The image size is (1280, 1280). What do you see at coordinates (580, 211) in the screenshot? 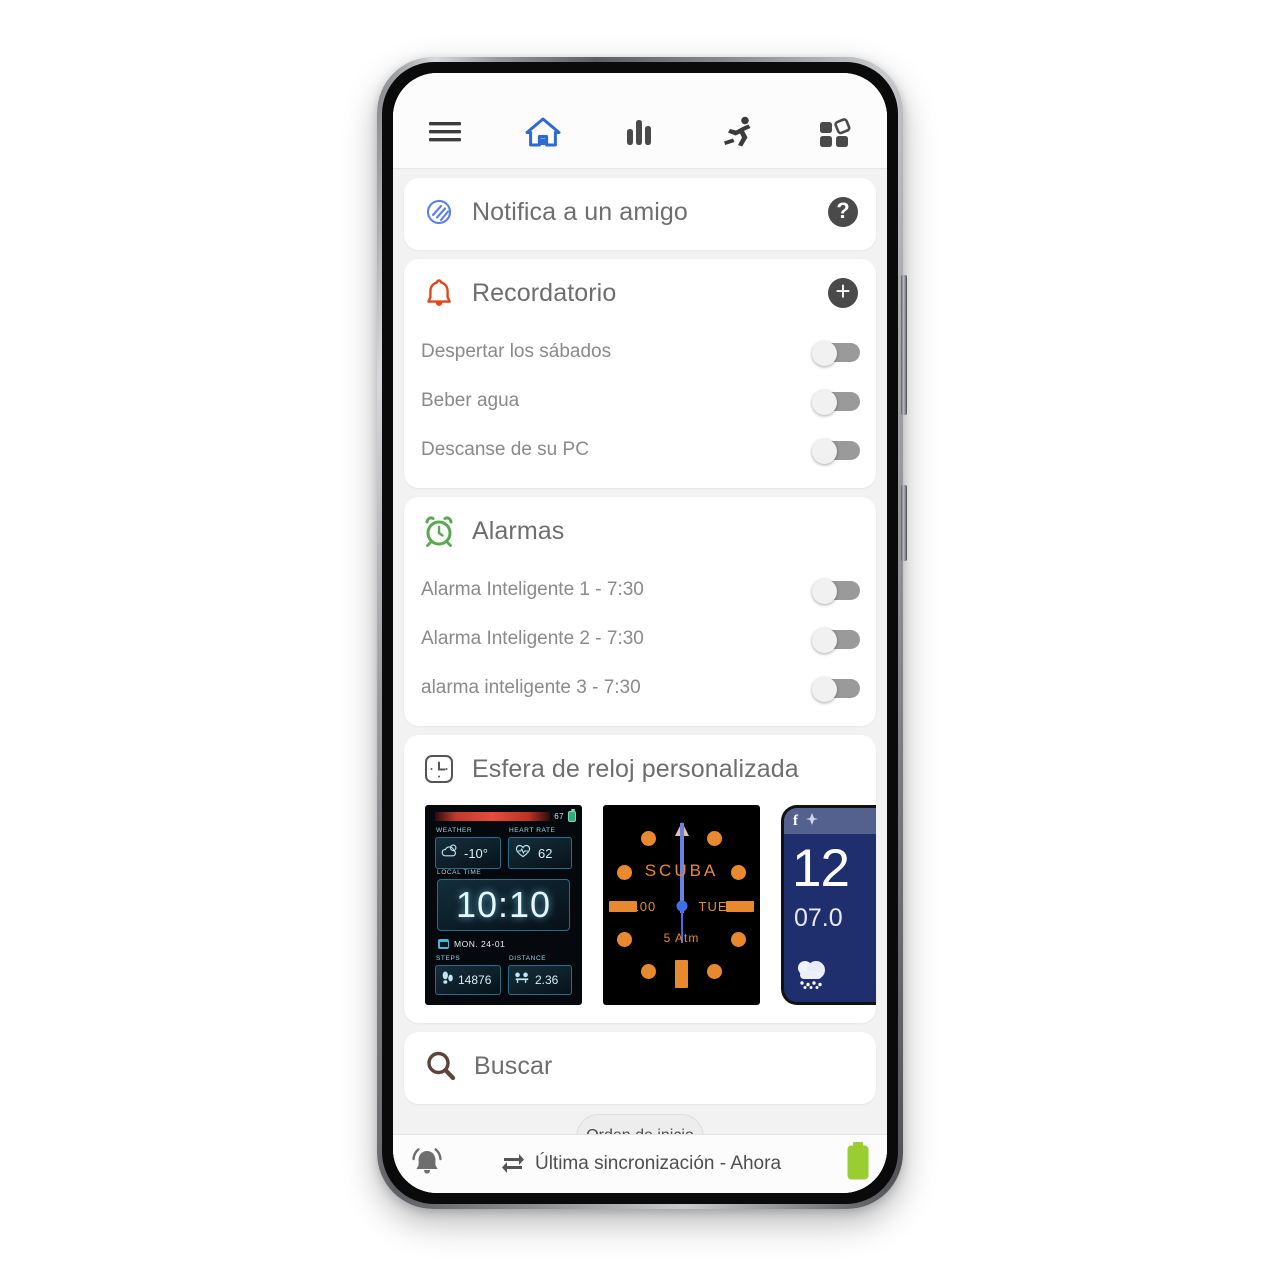
I see `notify-friend-title: Notifica a un amigo` at bounding box center [580, 211].